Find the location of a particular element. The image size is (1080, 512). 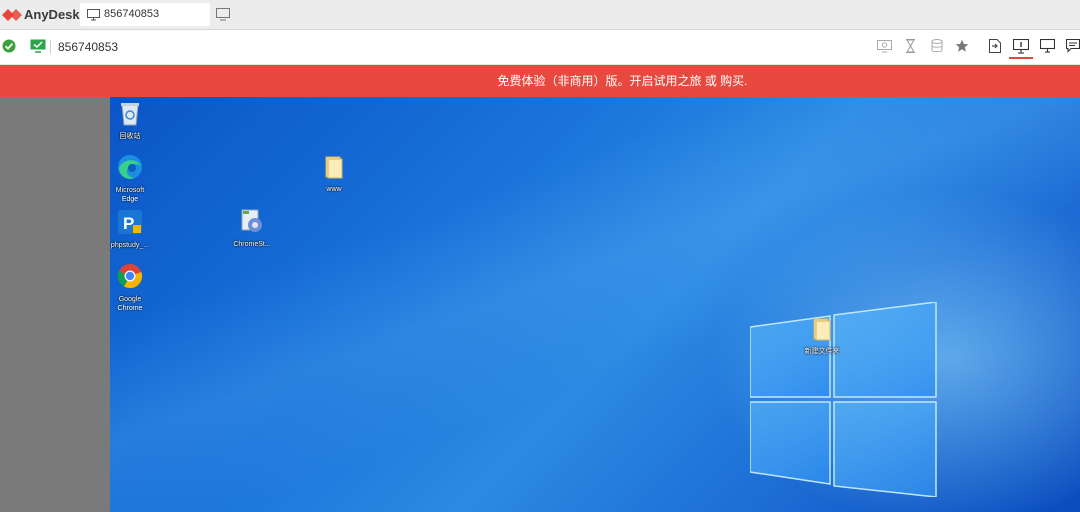

trial-banner-text: 免费体验（非商用）版。开启试用之旅 或 购买. is located at coordinates (622, 81).